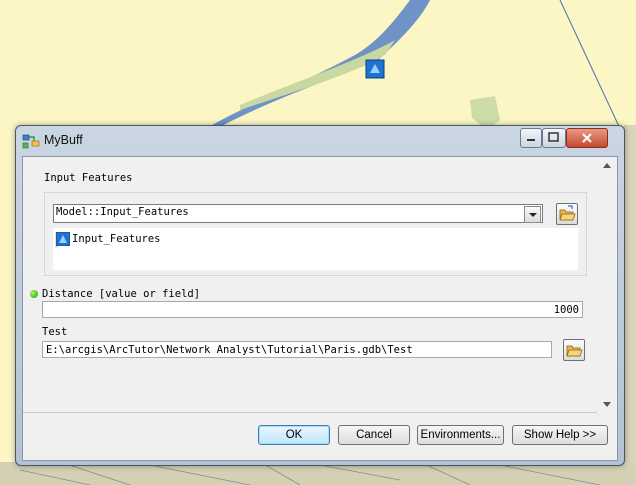 The height and width of the screenshot is (485, 636). Describe the element at coordinates (560, 435) in the screenshot. I see `show-help-button: Show Help >>` at that location.